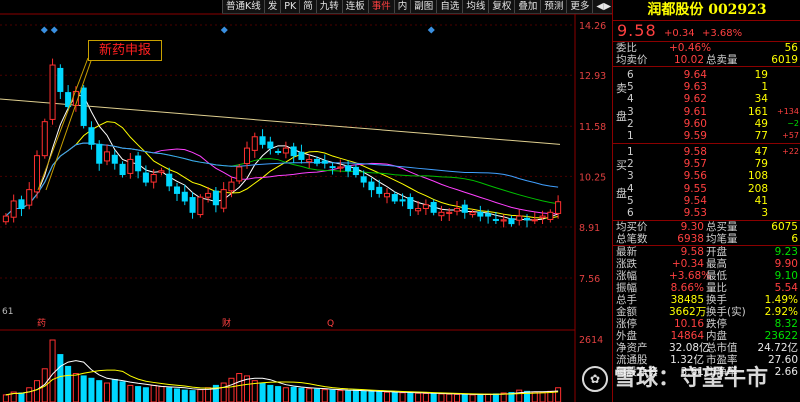  I want to click on event-marker: 药, so click(41, 323).